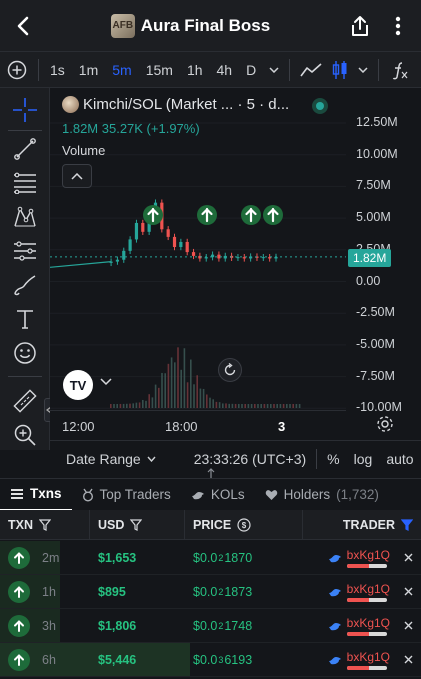 This screenshot has width=421, height=679. I want to click on ruler-tool, so click(25, 401).